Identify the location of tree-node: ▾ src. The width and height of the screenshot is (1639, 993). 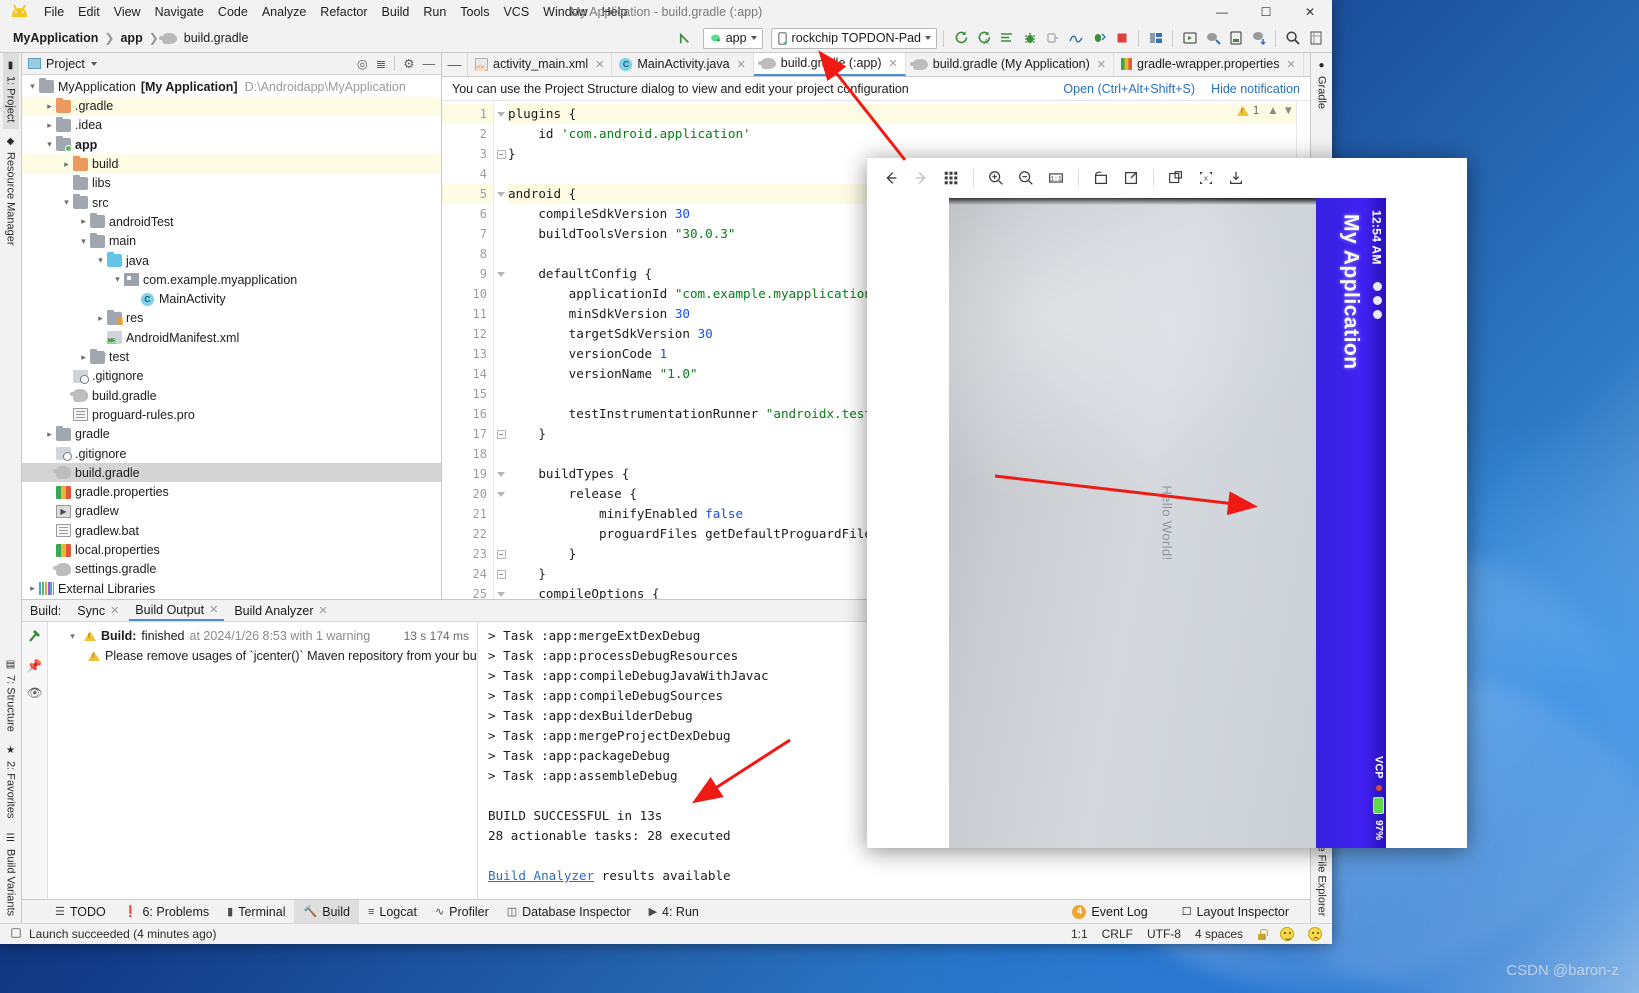
(231, 202).